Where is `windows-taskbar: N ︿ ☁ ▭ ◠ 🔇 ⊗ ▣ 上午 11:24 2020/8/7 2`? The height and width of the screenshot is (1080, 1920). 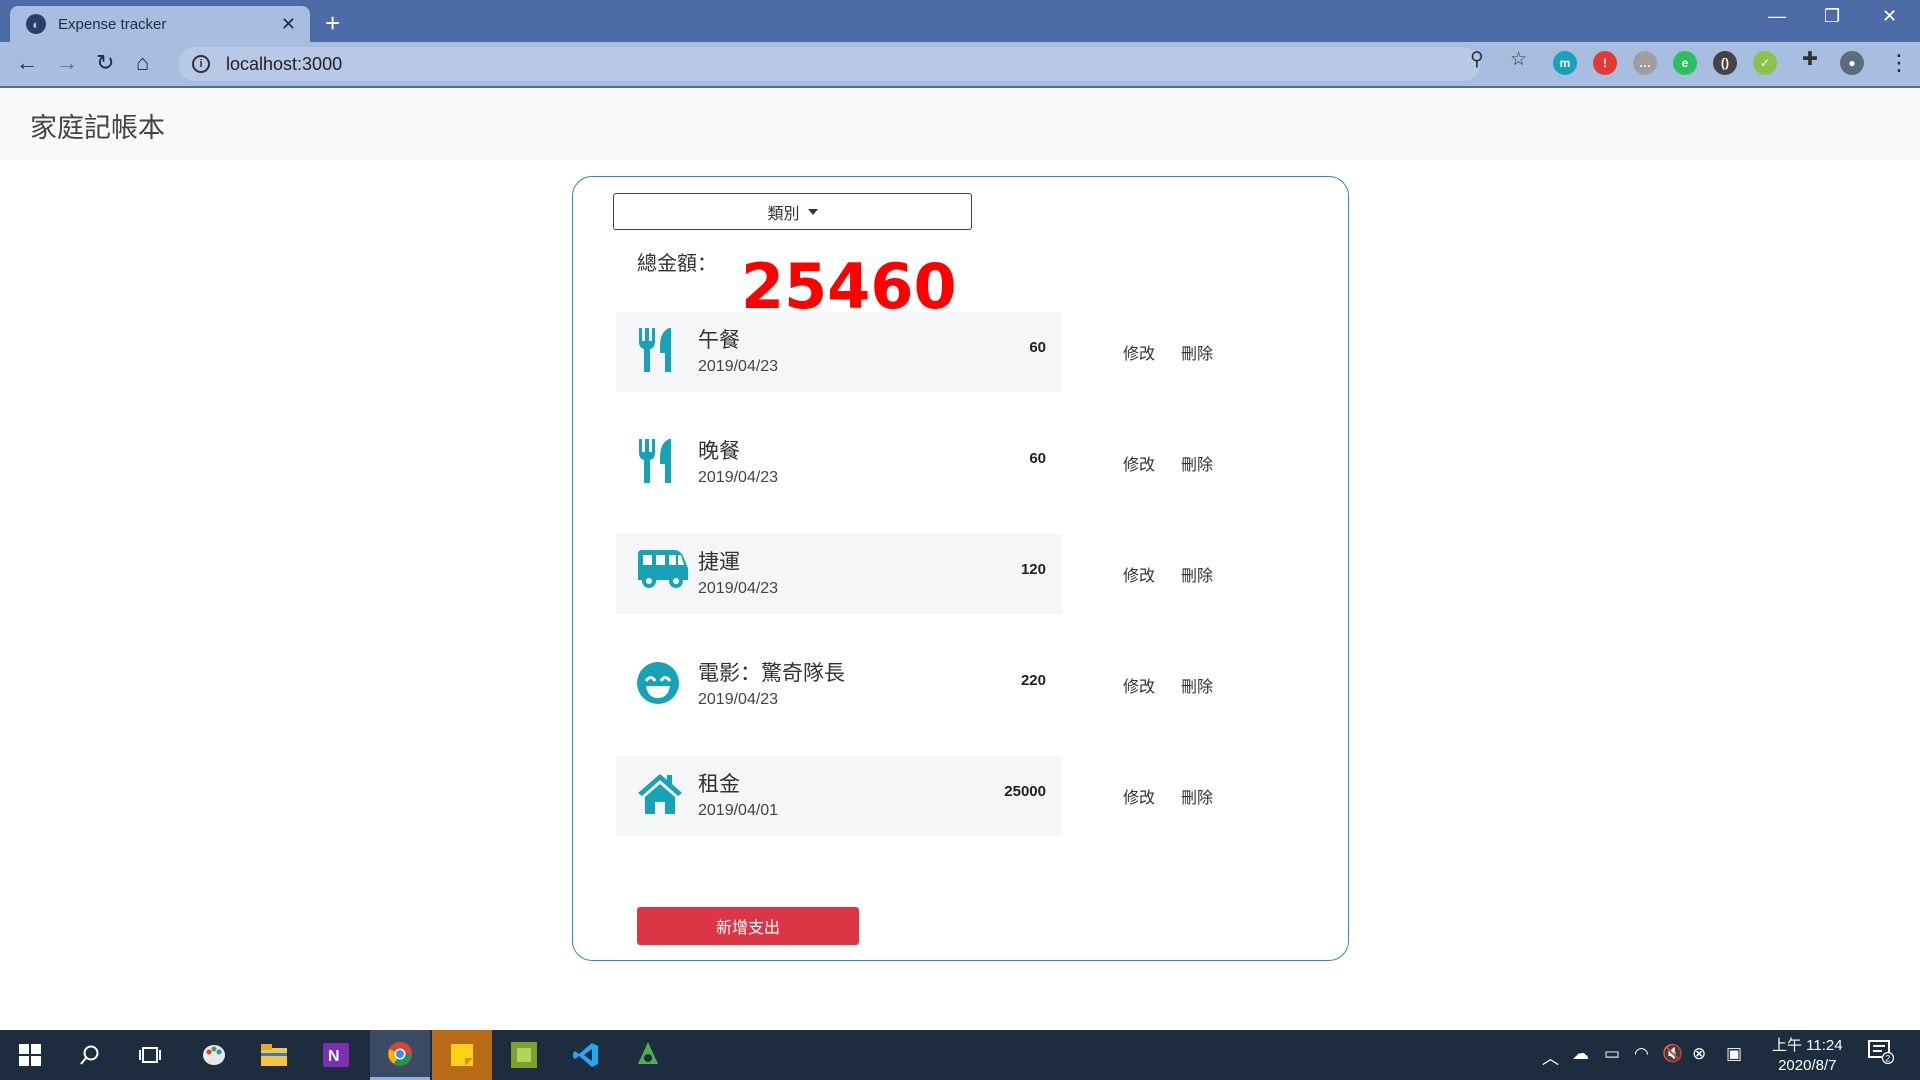
windows-taskbar: N ︿ ☁ ▭ ◠ 🔇 ⊗ ▣ 上午 11:24 2020/8/7 2 is located at coordinates (960, 1055).